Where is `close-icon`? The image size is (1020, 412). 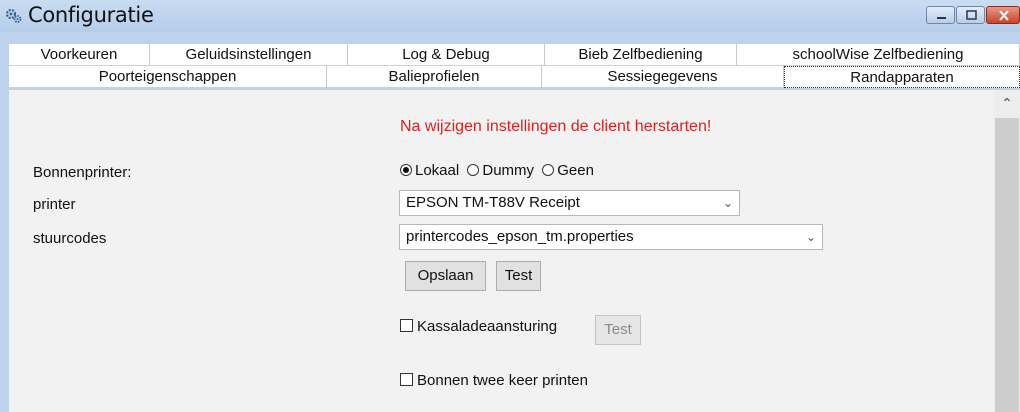
close-icon is located at coordinates (1004, 15).